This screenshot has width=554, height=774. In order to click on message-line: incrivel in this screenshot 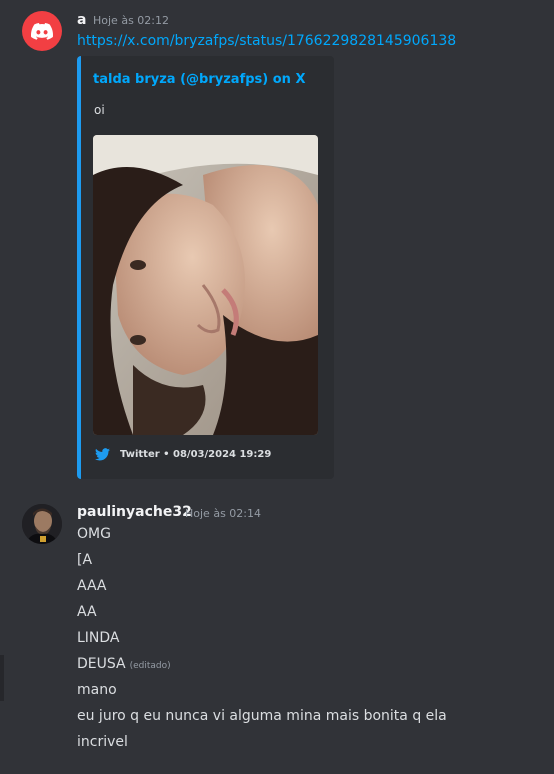, I will do `click(102, 742)`.